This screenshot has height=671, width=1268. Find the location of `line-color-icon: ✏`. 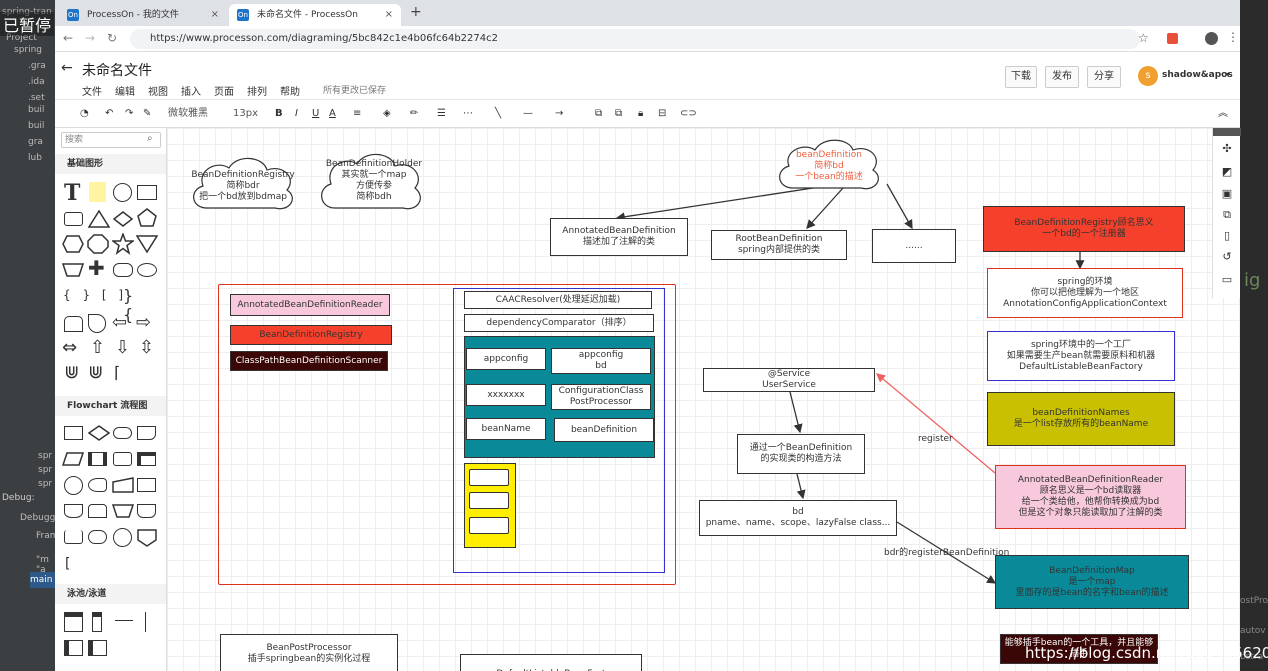

line-color-icon: ✏ is located at coordinates (414, 114).